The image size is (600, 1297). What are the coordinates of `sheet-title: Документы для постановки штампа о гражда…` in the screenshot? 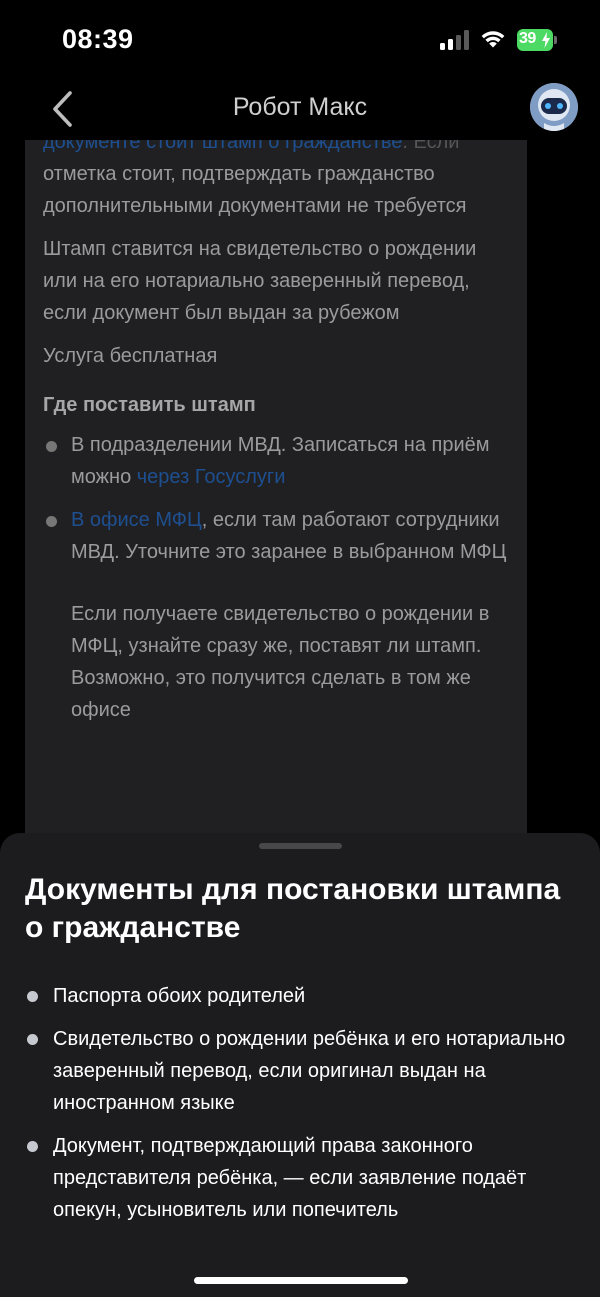 It's located at (293, 908).